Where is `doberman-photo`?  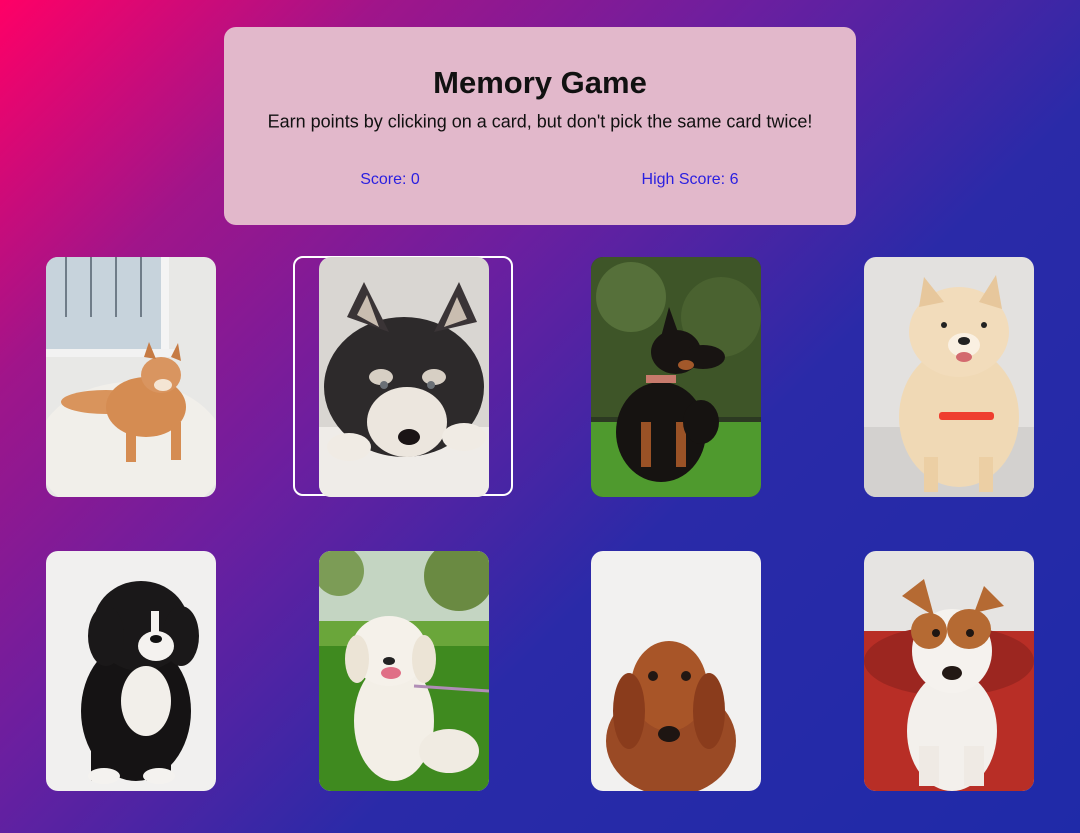
doberman-photo is located at coordinates (676, 377).